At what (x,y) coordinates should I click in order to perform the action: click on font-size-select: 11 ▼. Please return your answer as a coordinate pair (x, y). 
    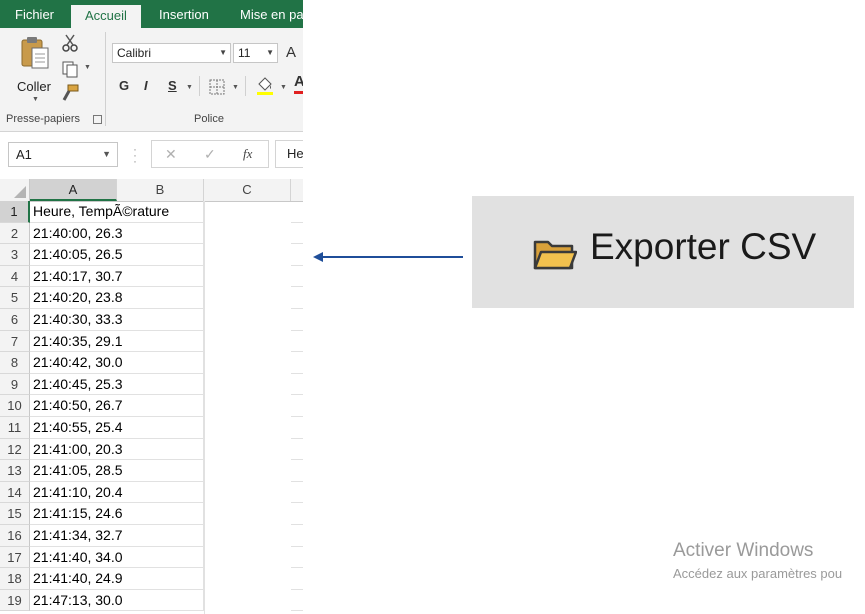
    Looking at the image, I should click on (255, 53).